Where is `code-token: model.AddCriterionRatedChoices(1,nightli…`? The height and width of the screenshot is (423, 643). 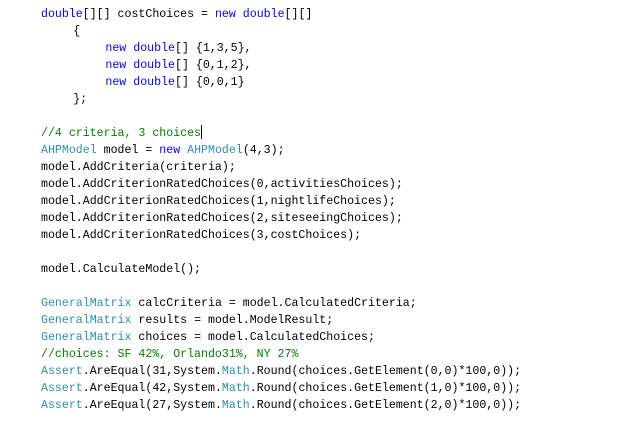
code-token: model.AddCriterionRatedChoices(1,nightli… is located at coordinates (218, 201).